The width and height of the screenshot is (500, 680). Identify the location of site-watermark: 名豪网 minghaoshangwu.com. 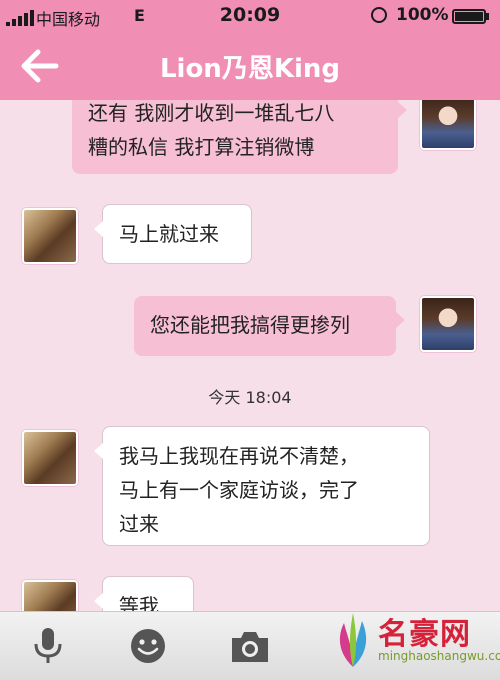
(415, 642).